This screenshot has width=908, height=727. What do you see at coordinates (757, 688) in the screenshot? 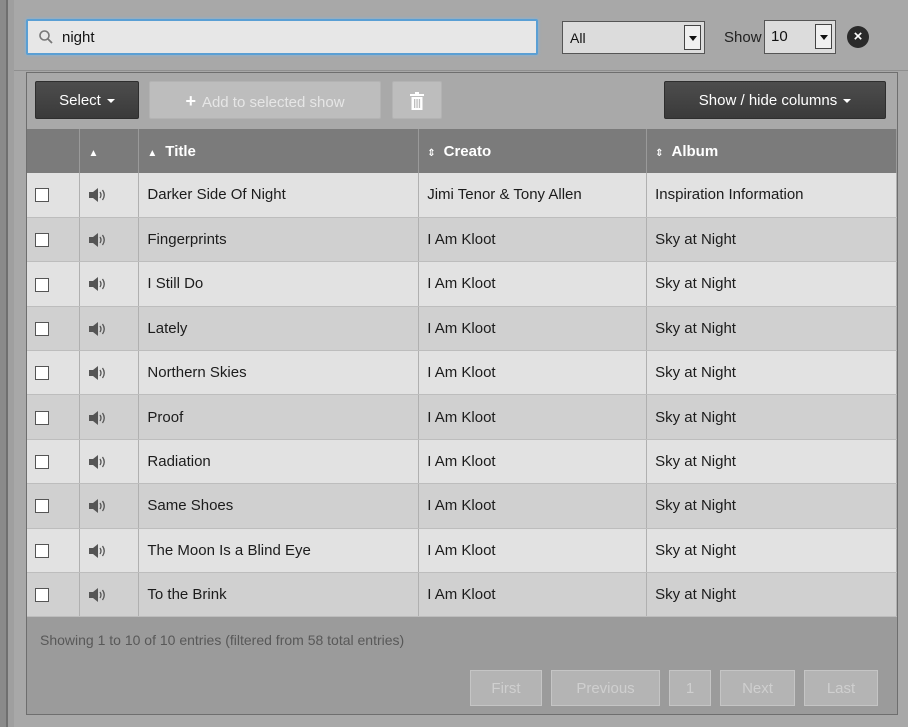
I see `next-page-button: Next` at bounding box center [757, 688].